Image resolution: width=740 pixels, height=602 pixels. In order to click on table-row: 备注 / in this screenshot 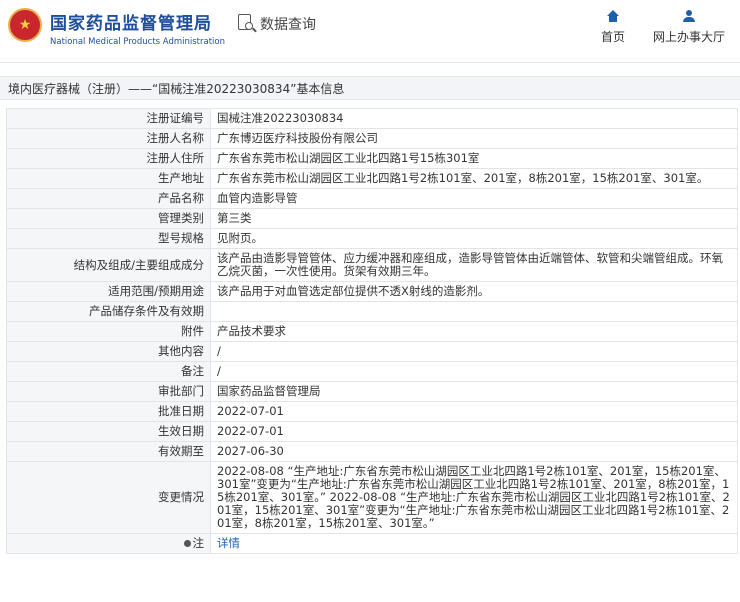, I will do `click(372, 371)`.